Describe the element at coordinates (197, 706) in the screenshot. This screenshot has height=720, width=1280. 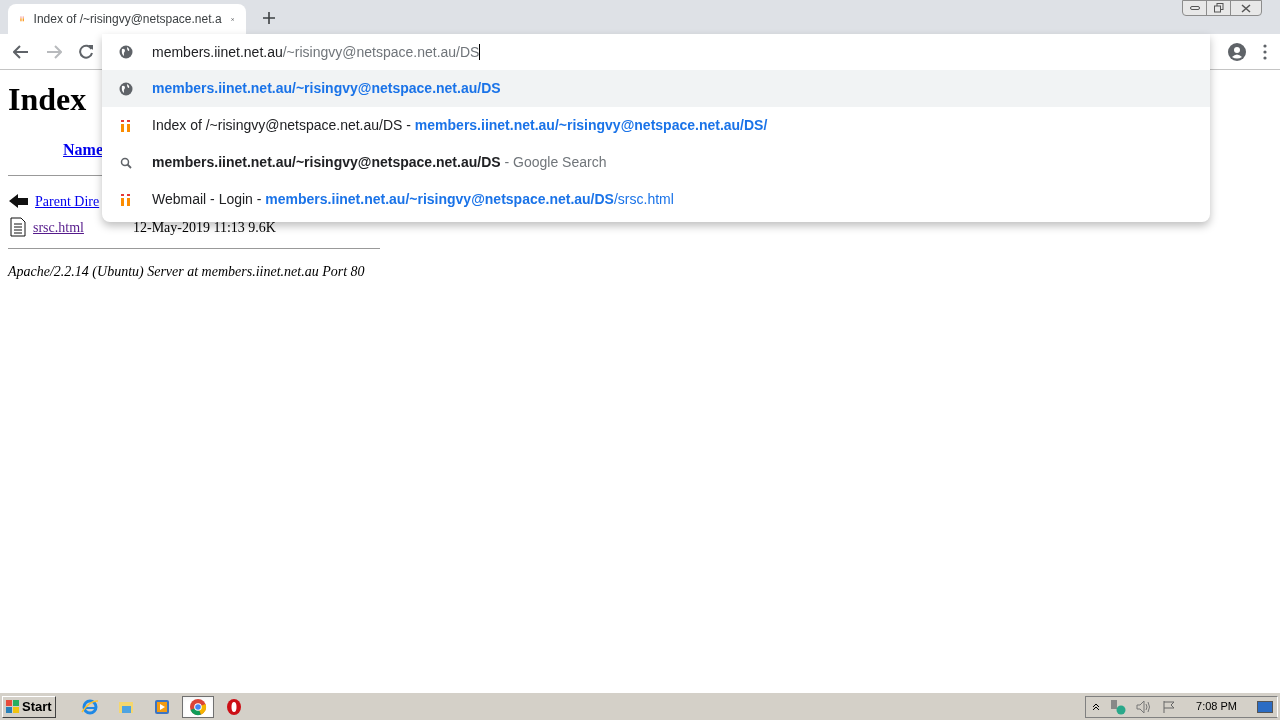
I see `browser-icon` at that location.